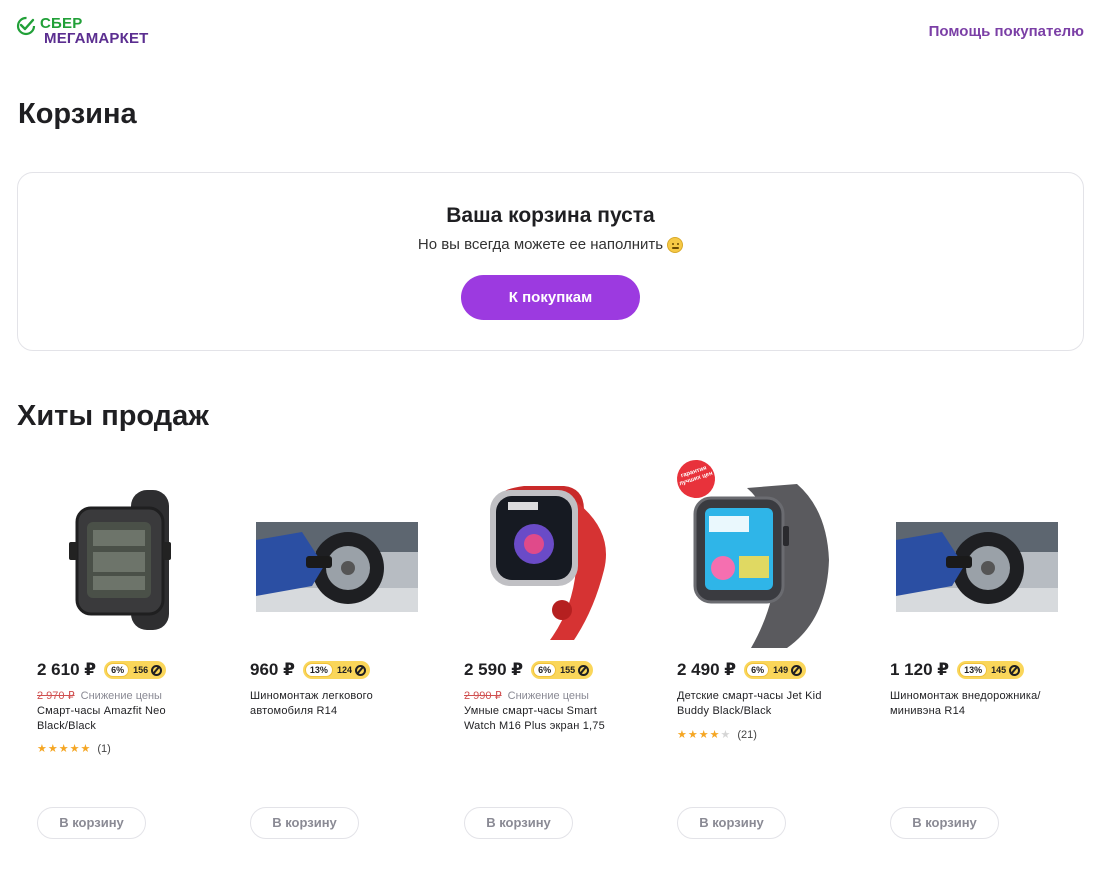  I want to click on discount-row: 2 970 ₽ Снижение цены, so click(99, 695).